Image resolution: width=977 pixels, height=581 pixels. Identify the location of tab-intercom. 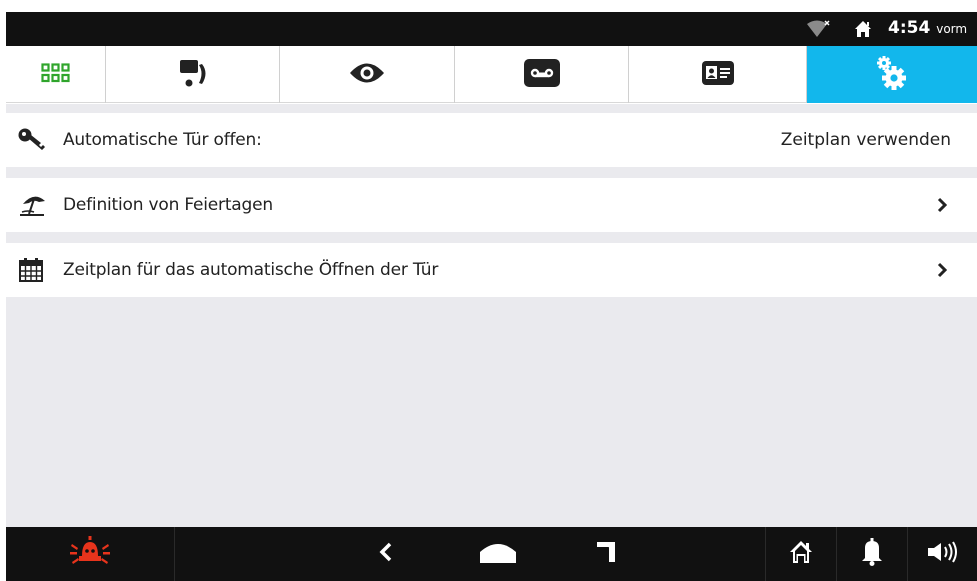
(193, 74).